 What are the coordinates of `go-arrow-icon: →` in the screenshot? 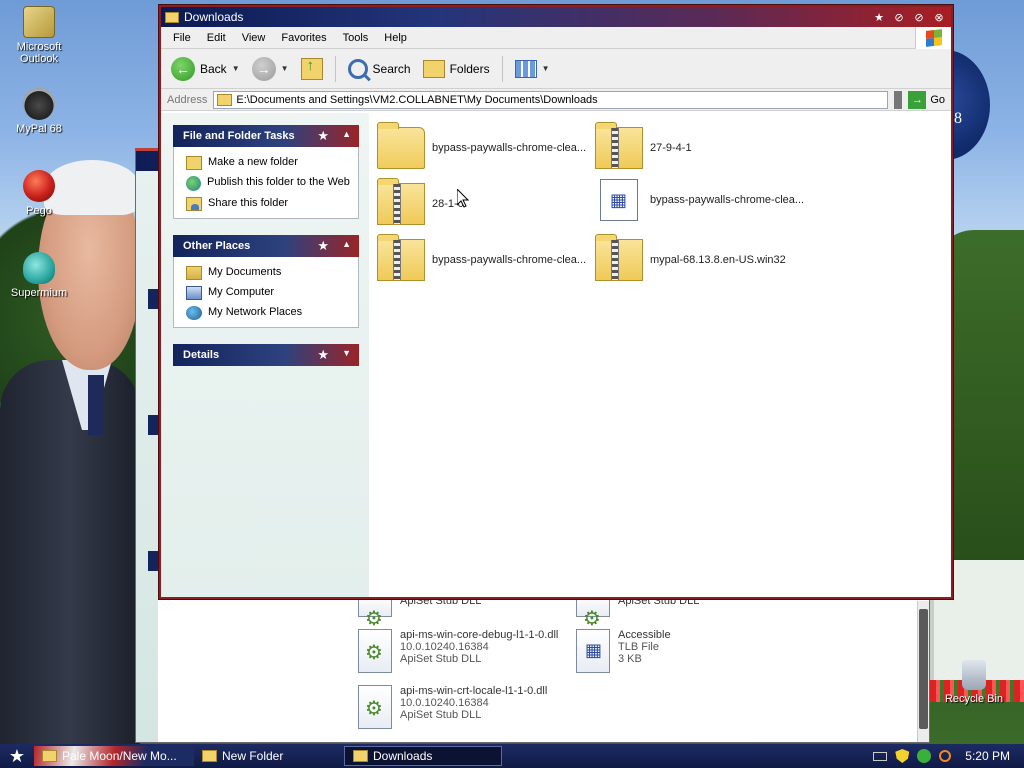 It's located at (917, 99).